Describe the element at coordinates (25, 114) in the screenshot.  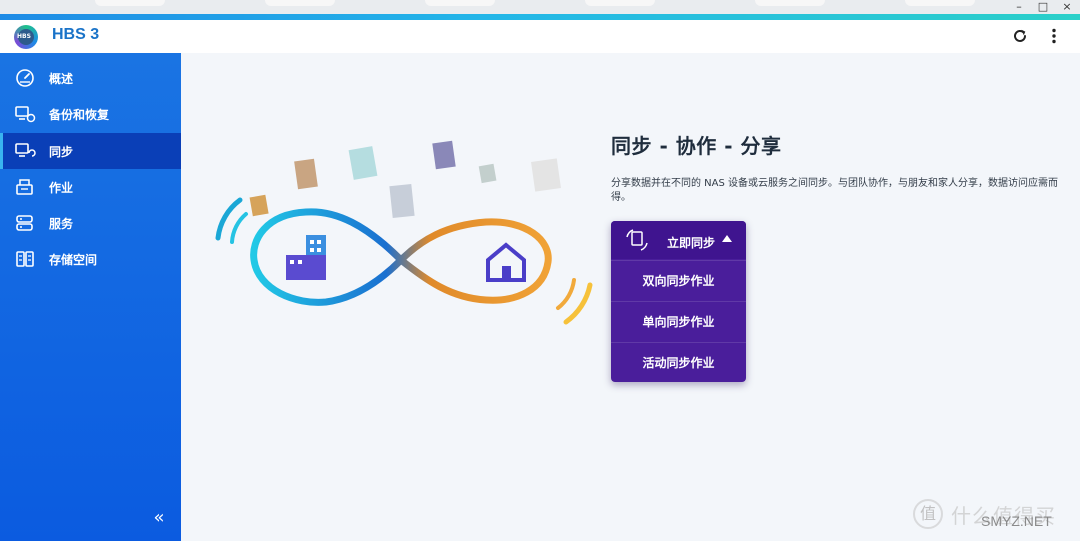
I see `backup-restore-icon` at that location.